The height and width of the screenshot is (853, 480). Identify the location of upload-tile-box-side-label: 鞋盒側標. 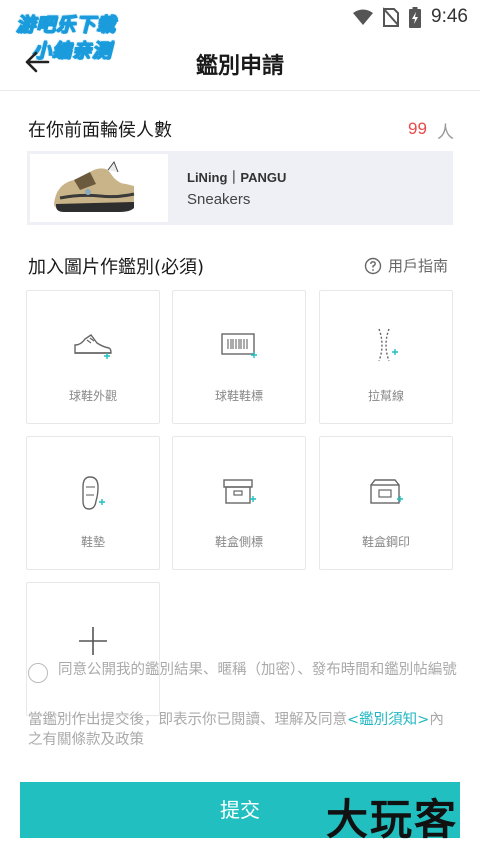
(239, 503).